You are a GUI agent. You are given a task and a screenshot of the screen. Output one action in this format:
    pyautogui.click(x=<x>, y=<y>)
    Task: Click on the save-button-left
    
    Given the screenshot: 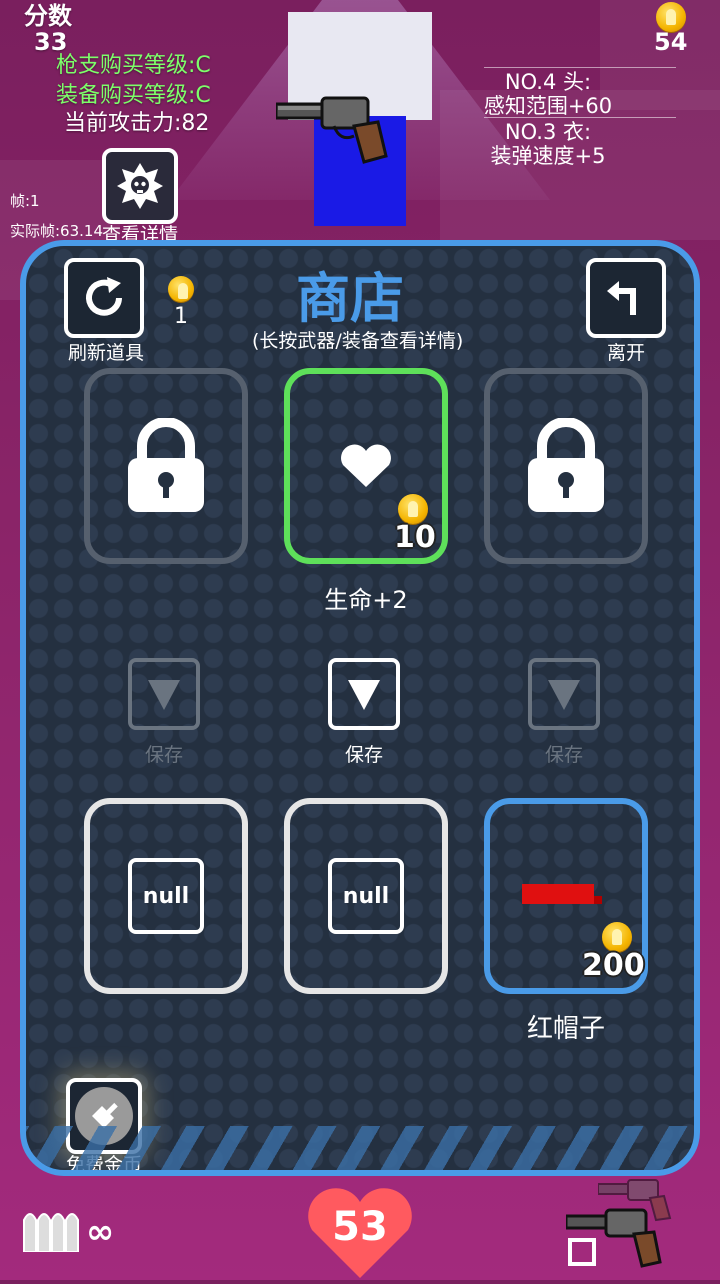 What is the action you would take?
    pyautogui.click(x=164, y=694)
    